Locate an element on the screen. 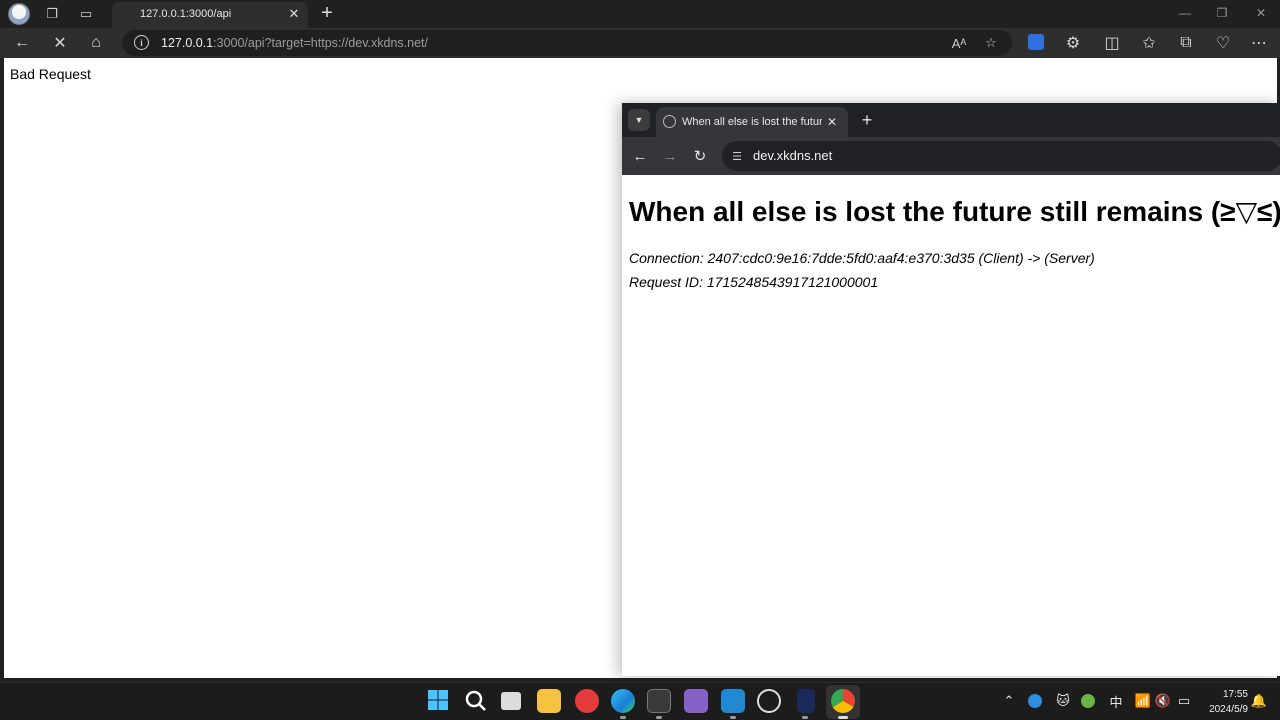 The height and width of the screenshot is (720, 1280). window-close-icon: ✕ is located at coordinates (1261, 13).